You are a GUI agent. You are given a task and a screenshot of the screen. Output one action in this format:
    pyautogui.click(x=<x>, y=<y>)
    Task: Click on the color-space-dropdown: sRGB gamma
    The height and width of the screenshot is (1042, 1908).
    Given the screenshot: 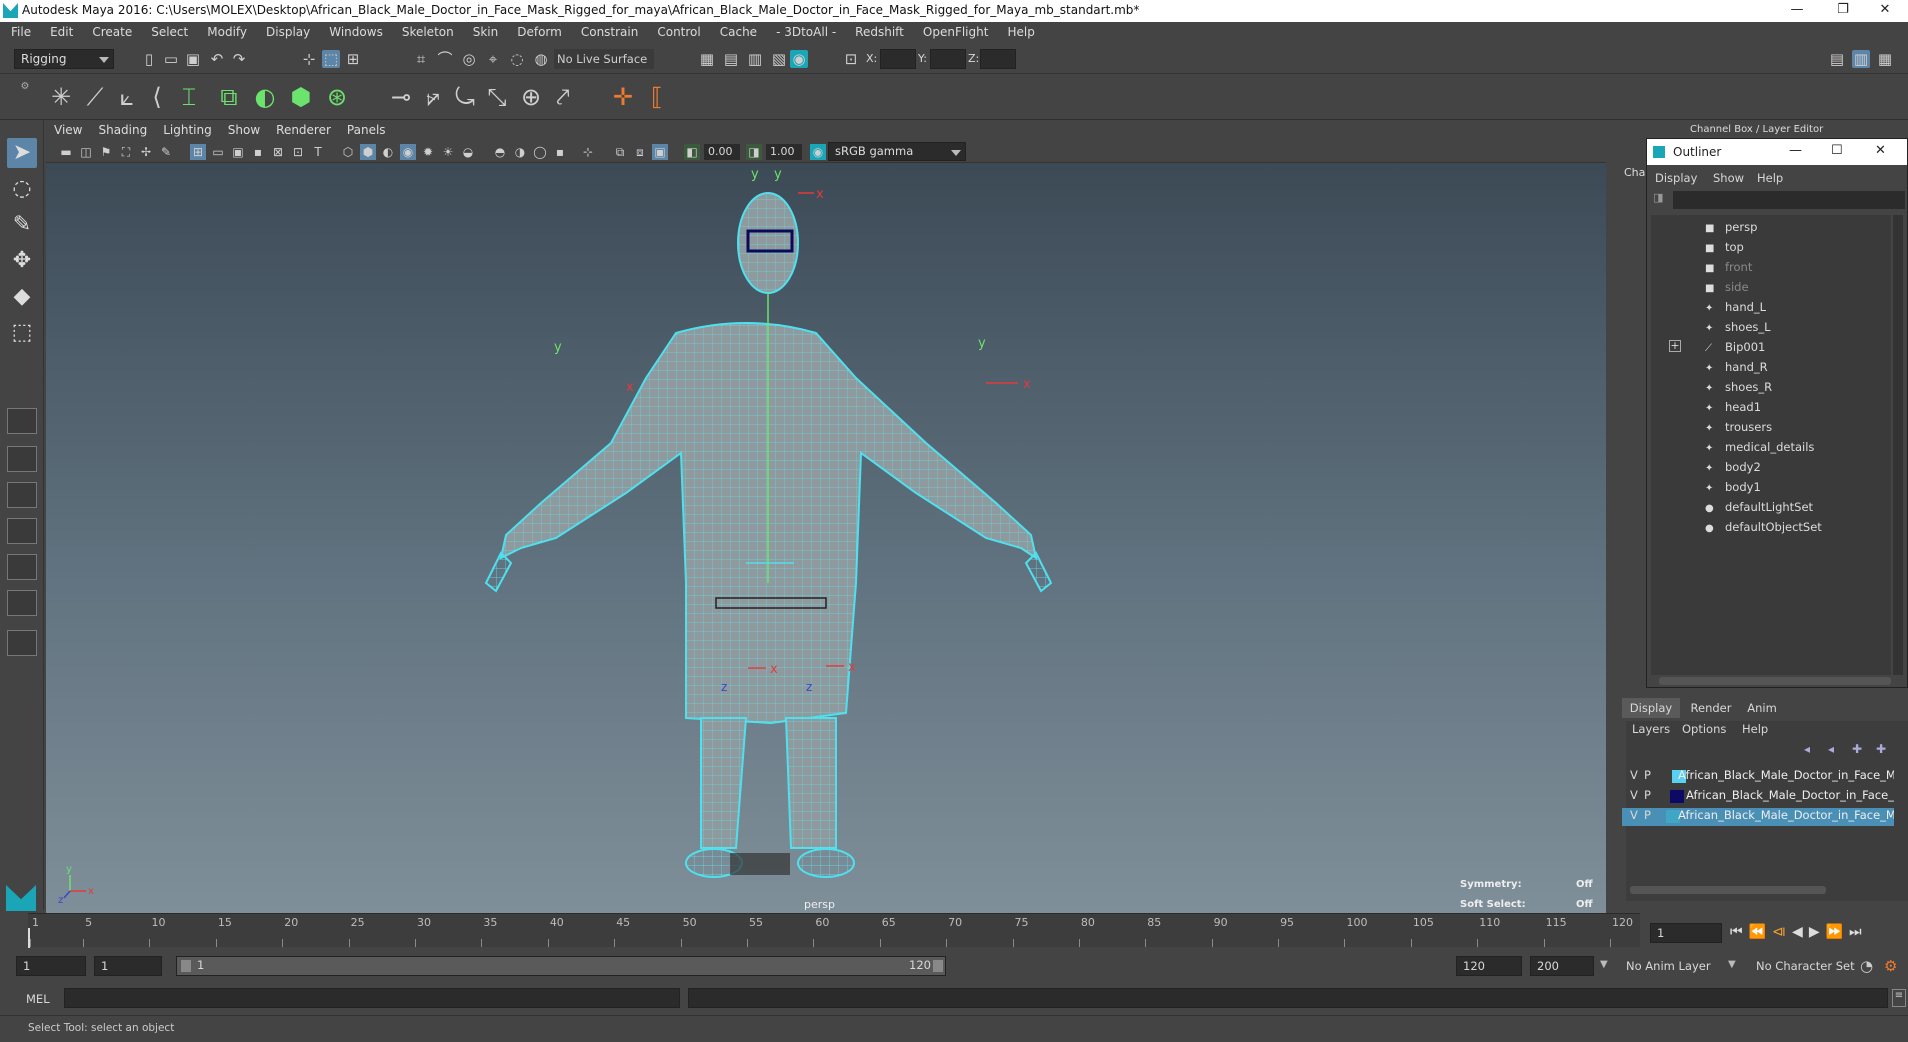 What is the action you would take?
    pyautogui.click(x=897, y=151)
    